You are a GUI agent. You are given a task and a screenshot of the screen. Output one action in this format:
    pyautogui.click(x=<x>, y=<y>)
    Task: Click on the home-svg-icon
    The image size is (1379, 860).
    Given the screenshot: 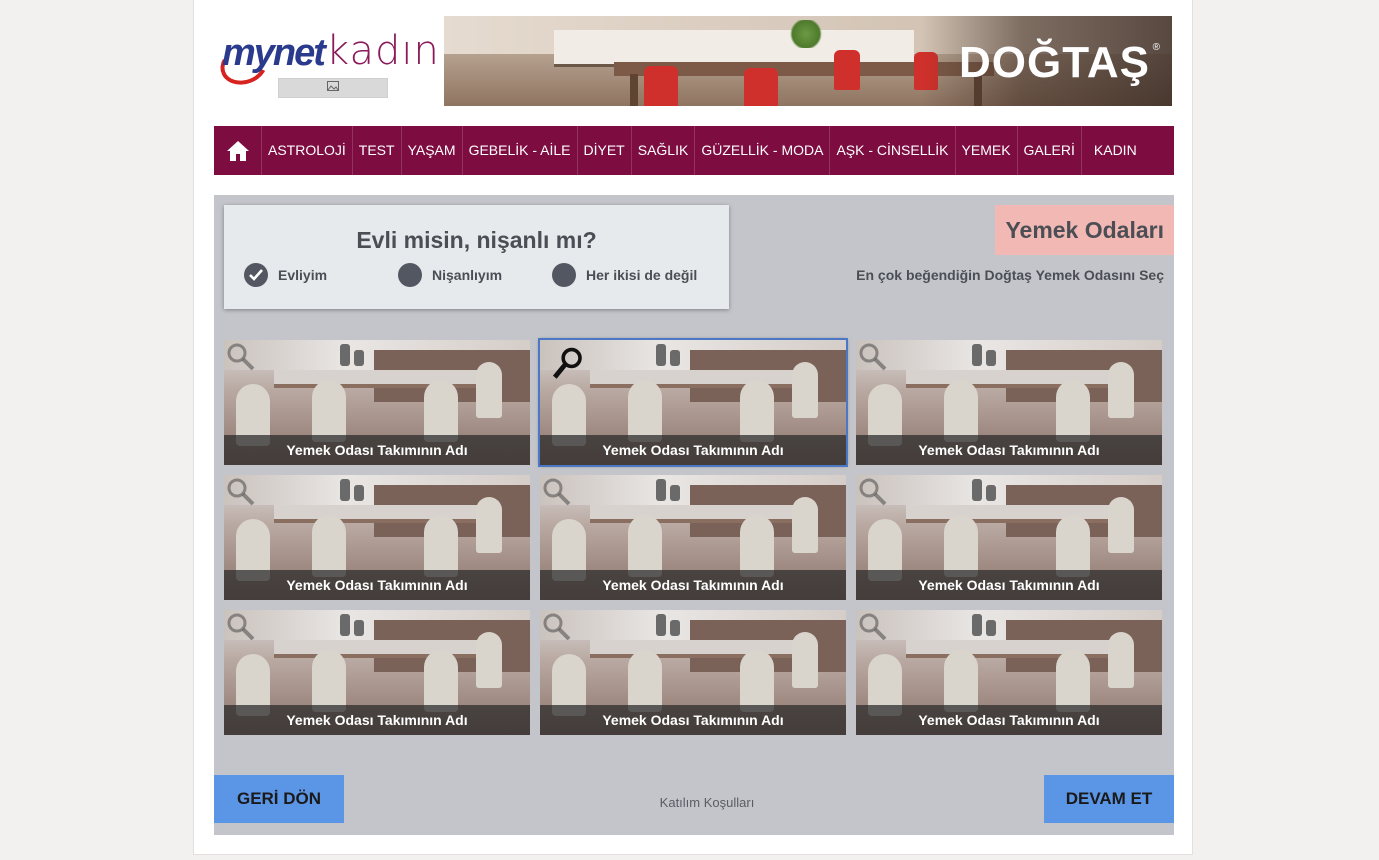 What is the action you would take?
    pyautogui.click(x=237, y=150)
    